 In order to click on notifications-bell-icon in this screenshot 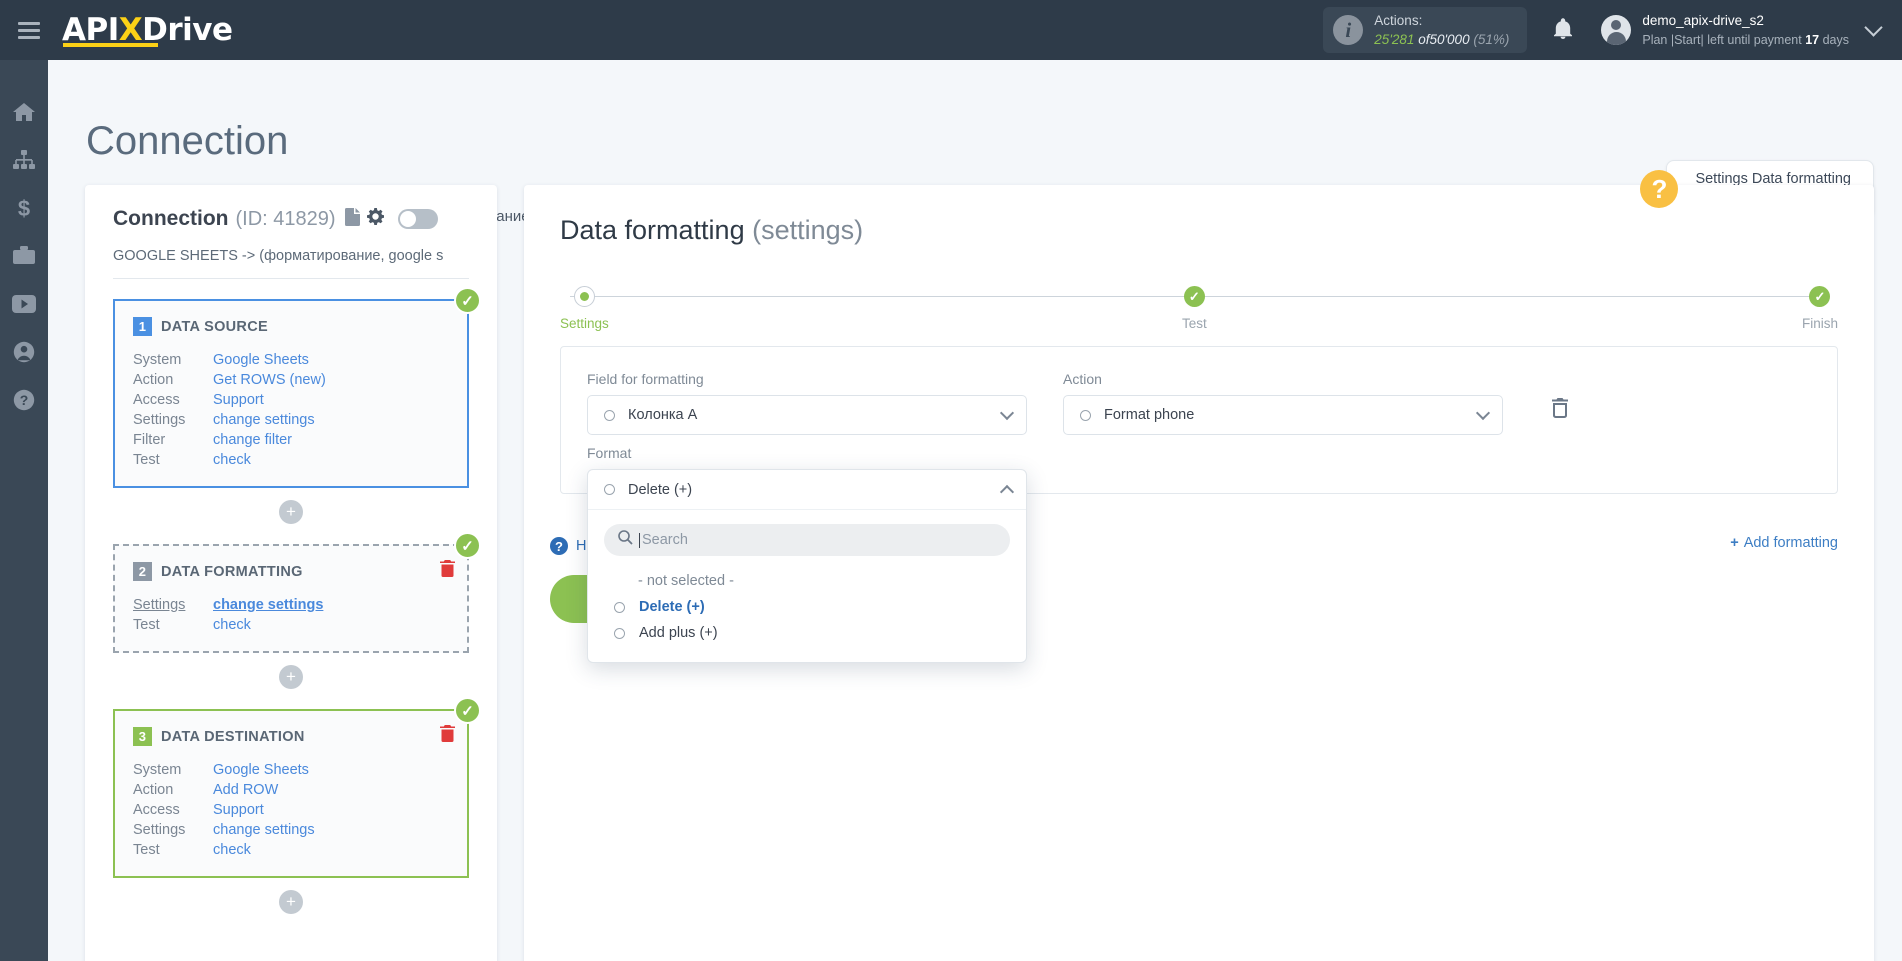, I will do `click(1563, 30)`.